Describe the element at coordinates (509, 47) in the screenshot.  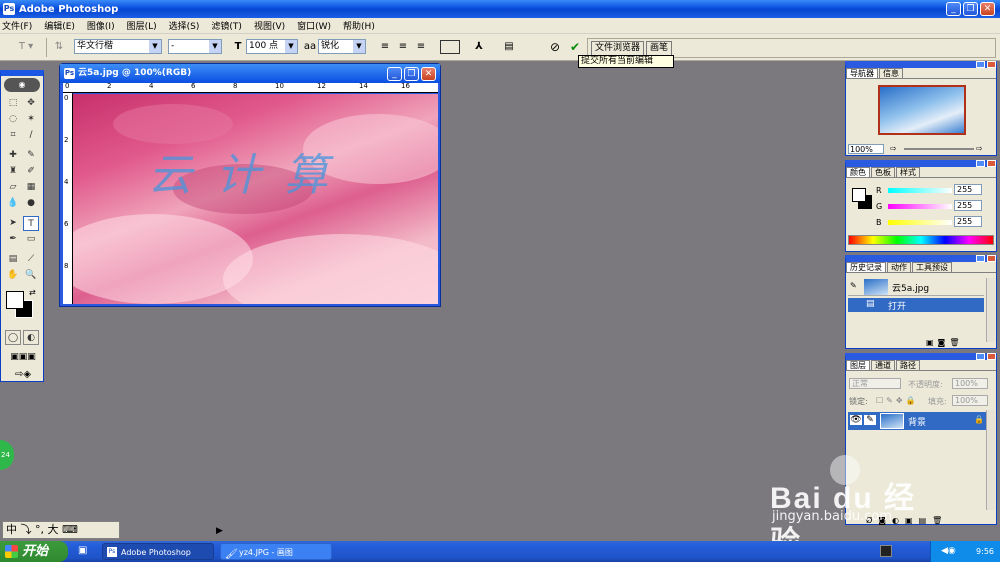
I see `palettes-icon: ▤` at that location.